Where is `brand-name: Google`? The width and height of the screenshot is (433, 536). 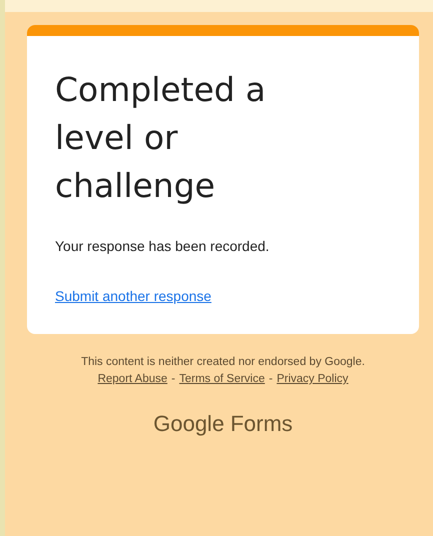 brand-name: Google is located at coordinates (188, 424).